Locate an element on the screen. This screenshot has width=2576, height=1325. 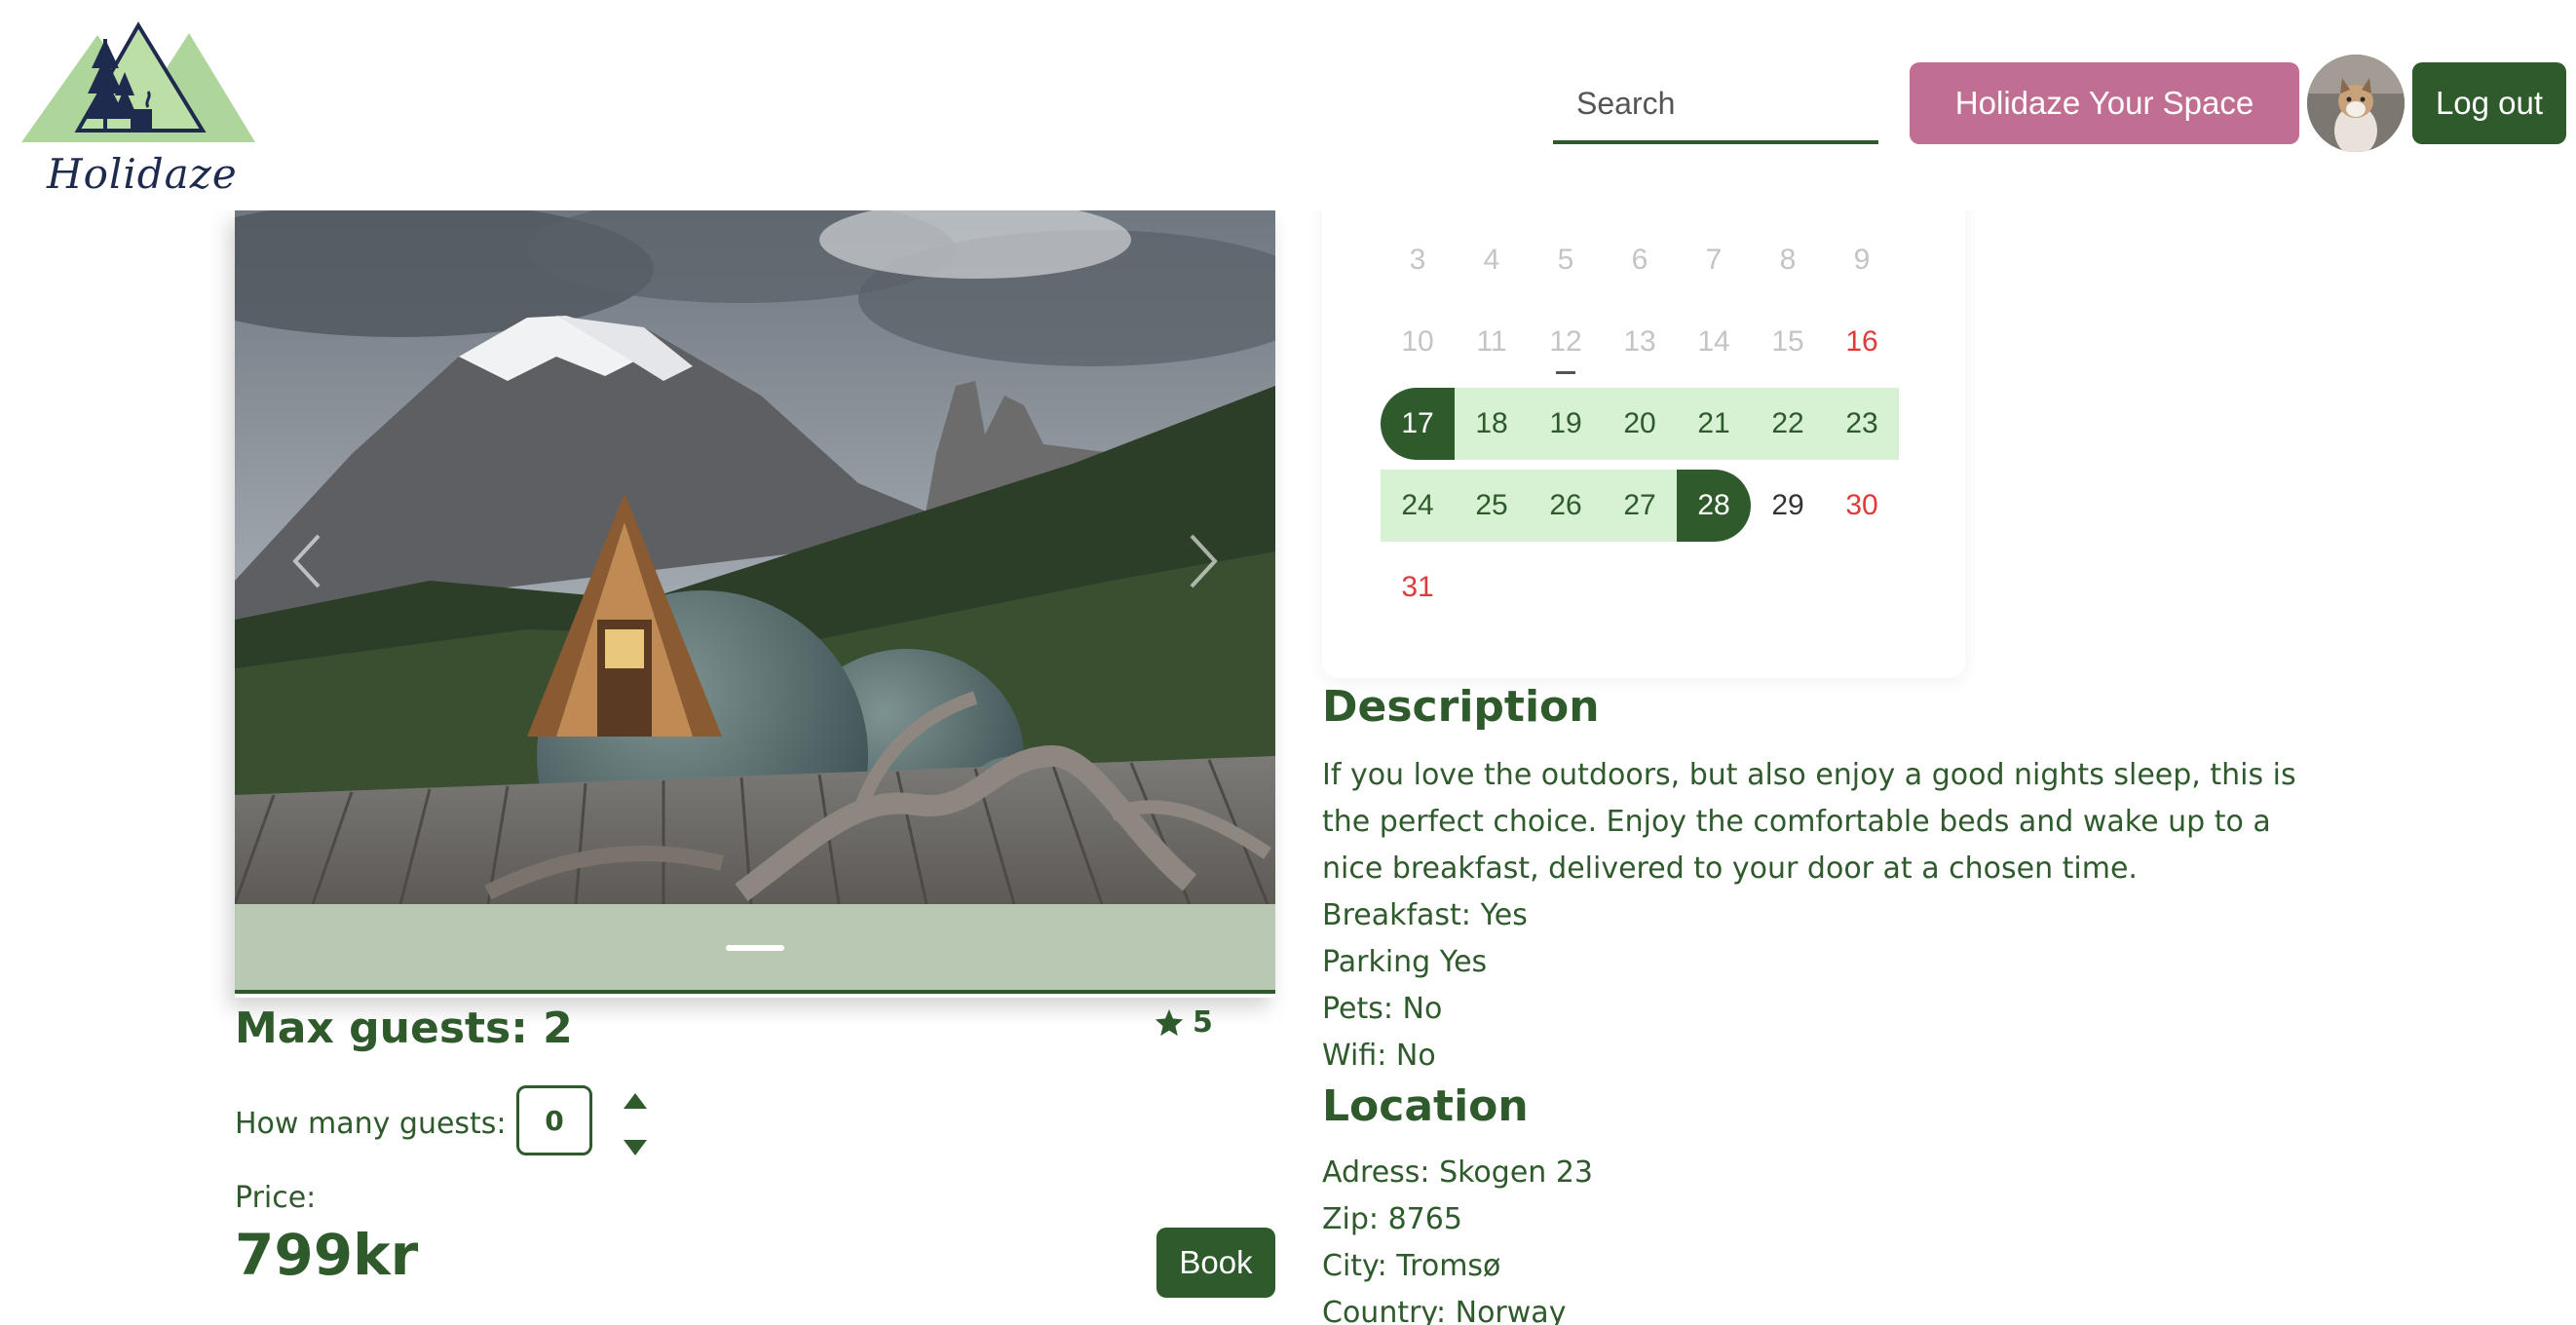
calendar-day: 25 is located at coordinates (1492, 506).